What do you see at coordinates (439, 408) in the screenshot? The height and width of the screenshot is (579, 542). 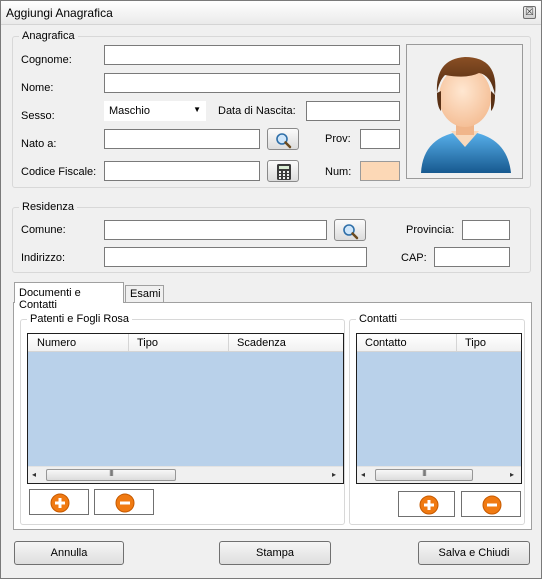 I see `contatti-list: Contatto Tipo ◂ III ▸` at bounding box center [439, 408].